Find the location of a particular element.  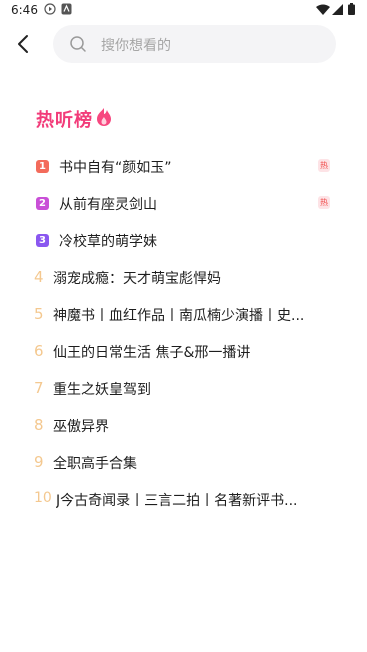

book-title: 溺宠成瘾：天才萌宝彪悍妈 is located at coordinates (137, 279).